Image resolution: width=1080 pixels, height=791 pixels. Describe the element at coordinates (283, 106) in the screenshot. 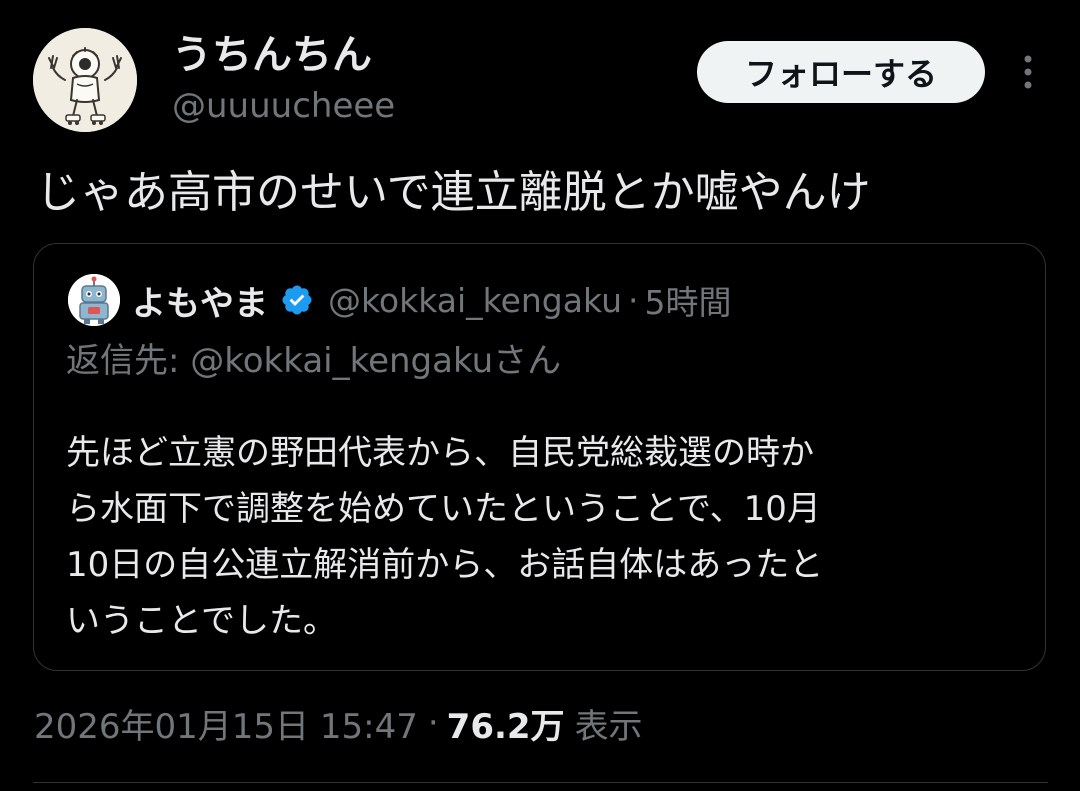

I see `author-handle: @uuuucheee` at that location.